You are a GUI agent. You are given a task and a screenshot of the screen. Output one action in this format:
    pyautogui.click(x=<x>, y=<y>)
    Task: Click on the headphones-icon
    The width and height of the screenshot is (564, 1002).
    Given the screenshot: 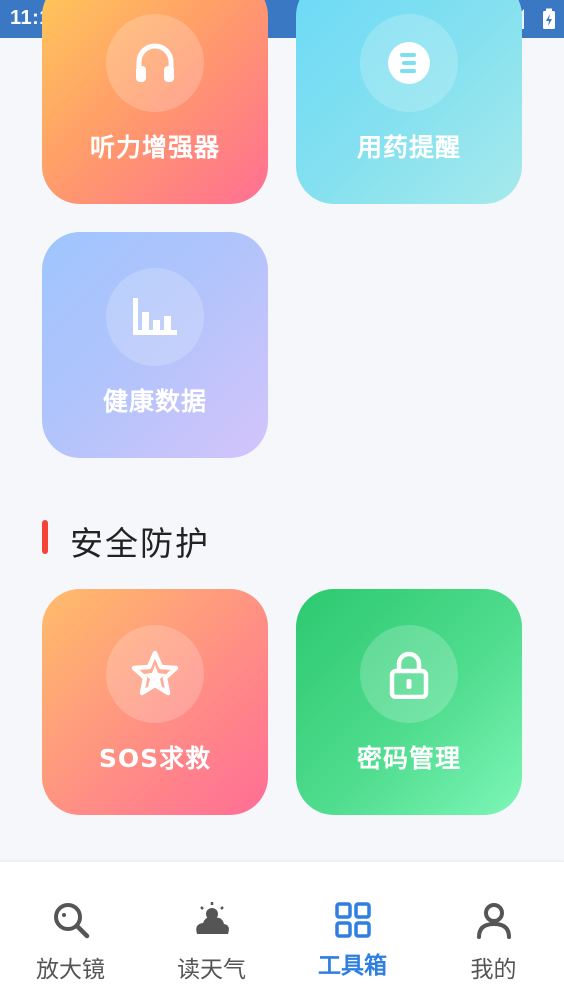 What is the action you would take?
    pyautogui.click(x=155, y=62)
    